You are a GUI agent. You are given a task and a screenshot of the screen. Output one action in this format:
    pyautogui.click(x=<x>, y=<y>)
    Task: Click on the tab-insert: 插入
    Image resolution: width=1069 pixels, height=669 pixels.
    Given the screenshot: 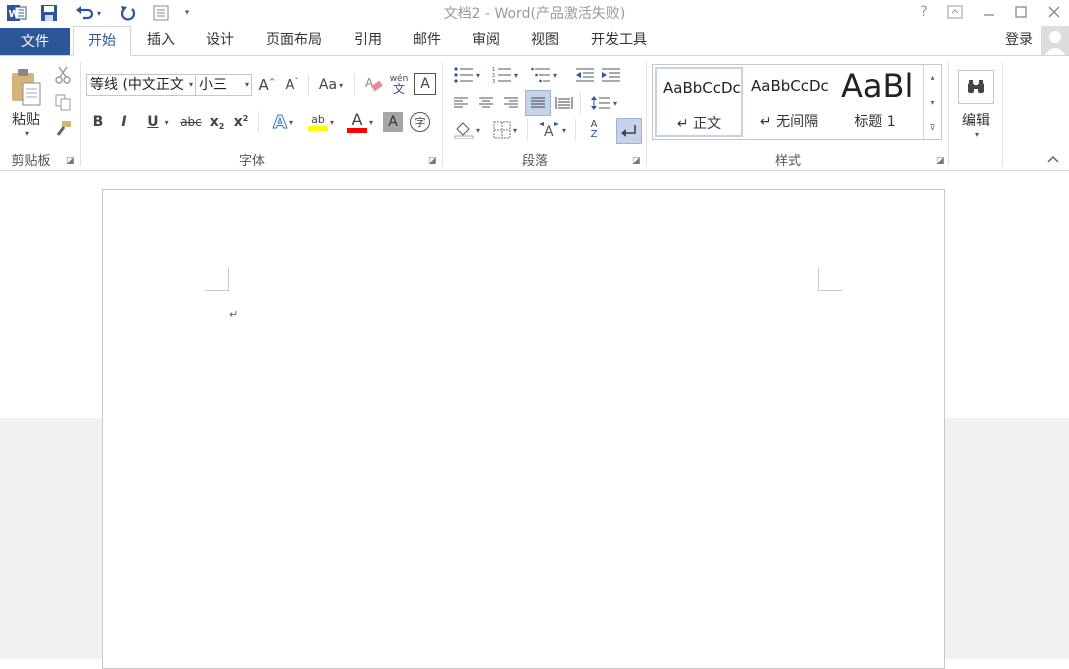 What is the action you would take?
    pyautogui.click(x=161, y=41)
    